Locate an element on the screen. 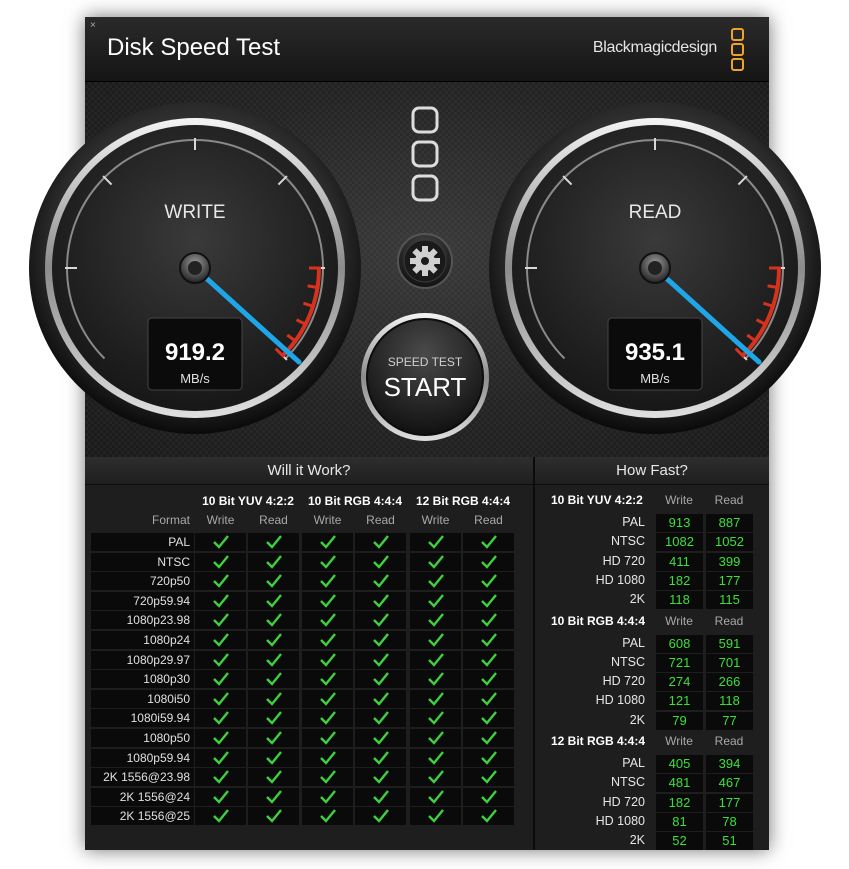 The width and height of the screenshot is (849, 869). start-caption: SPEED TEST is located at coordinates (425, 362).